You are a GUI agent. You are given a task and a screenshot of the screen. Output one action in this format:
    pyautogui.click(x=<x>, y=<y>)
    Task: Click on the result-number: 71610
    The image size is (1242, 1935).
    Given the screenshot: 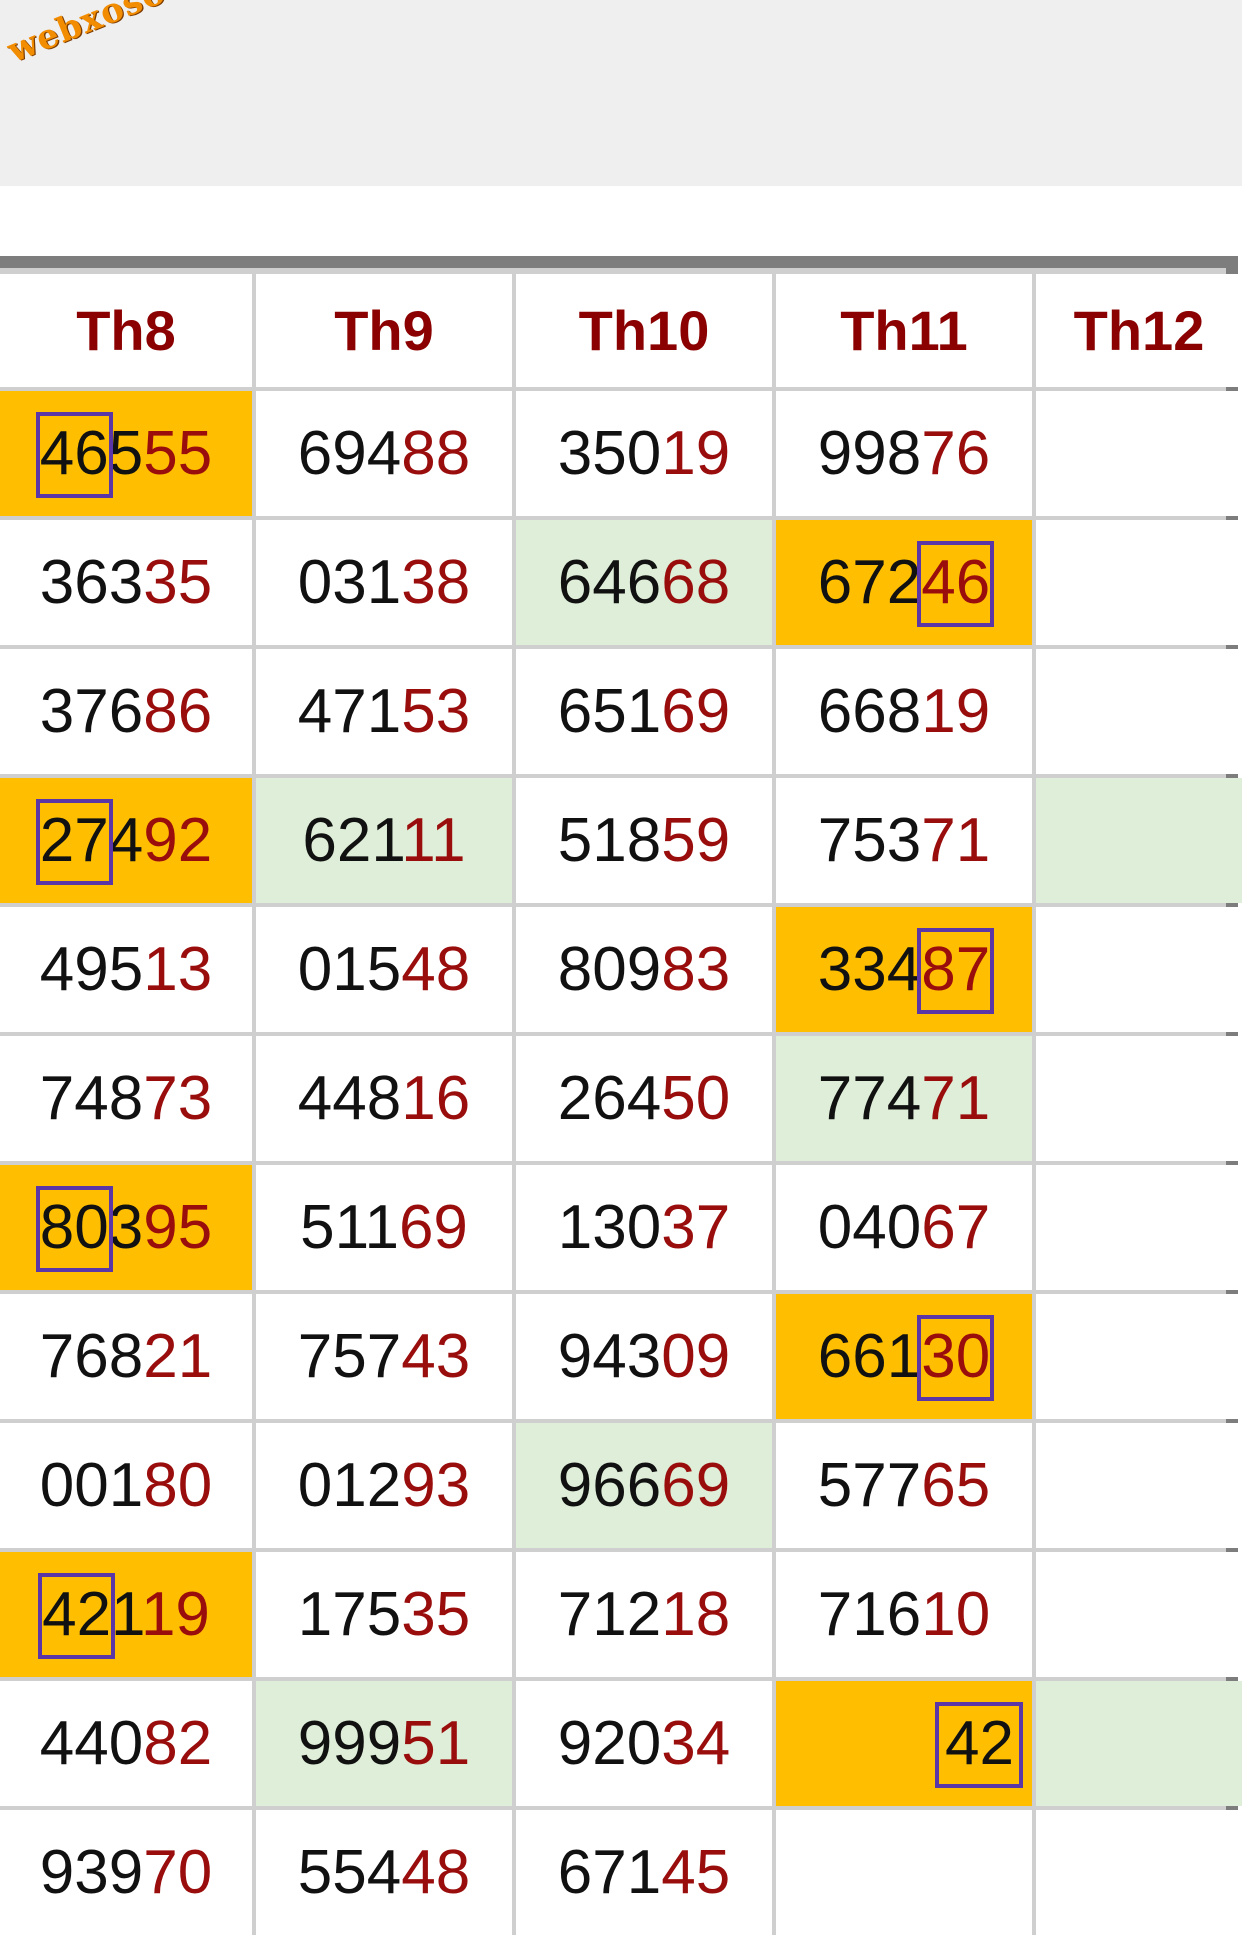 What is the action you would take?
    pyautogui.click(x=904, y=1614)
    